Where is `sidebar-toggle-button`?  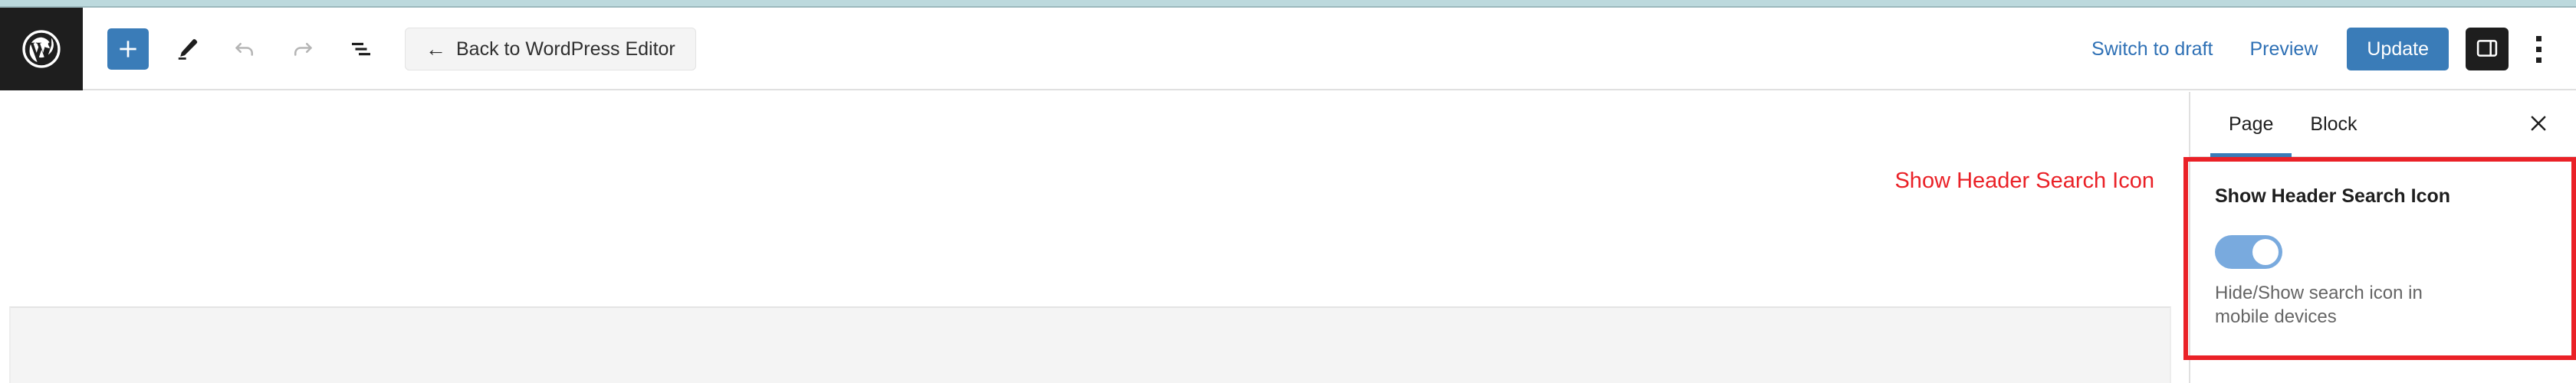
sidebar-toggle-button is located at coordinates (2488, 49).